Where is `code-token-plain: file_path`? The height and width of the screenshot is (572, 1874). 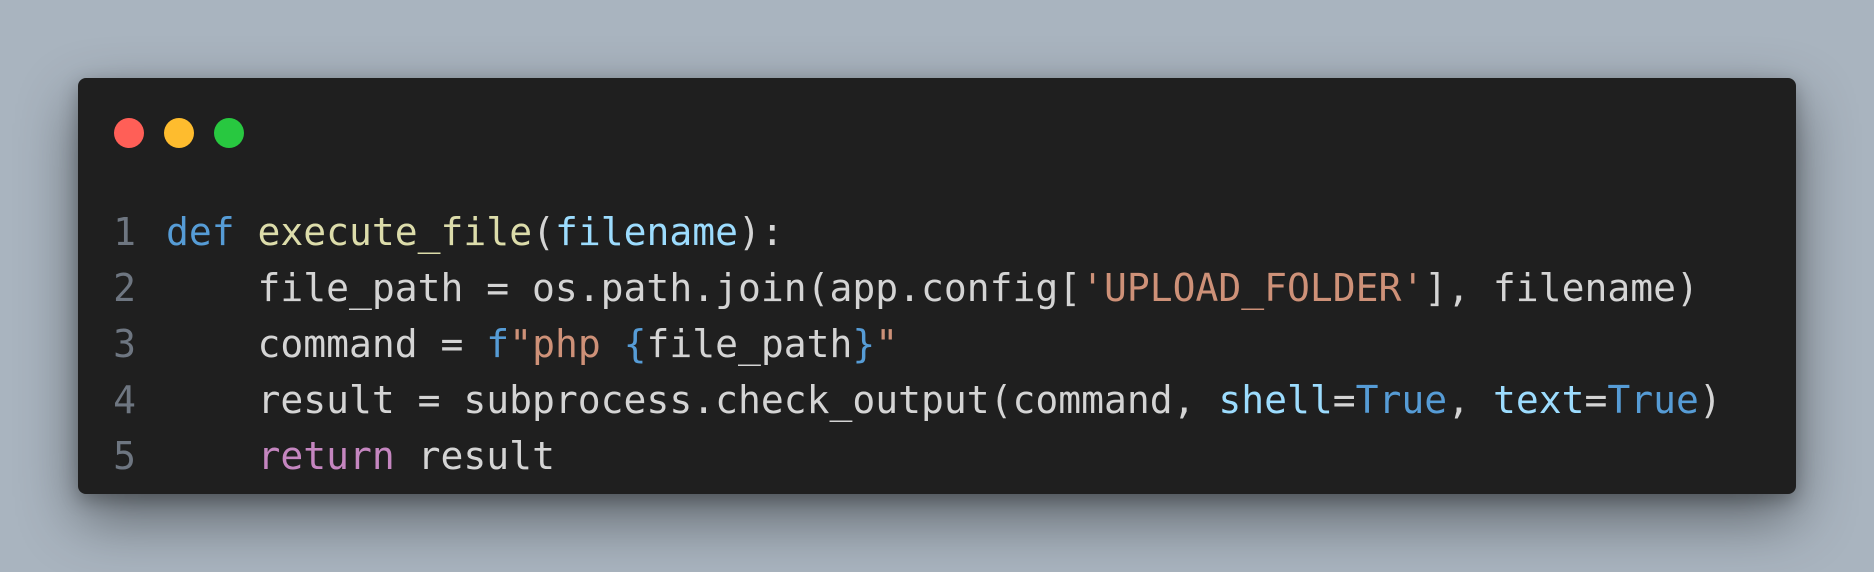
code-token-plain: file_path is located at coordinates (749, 344).